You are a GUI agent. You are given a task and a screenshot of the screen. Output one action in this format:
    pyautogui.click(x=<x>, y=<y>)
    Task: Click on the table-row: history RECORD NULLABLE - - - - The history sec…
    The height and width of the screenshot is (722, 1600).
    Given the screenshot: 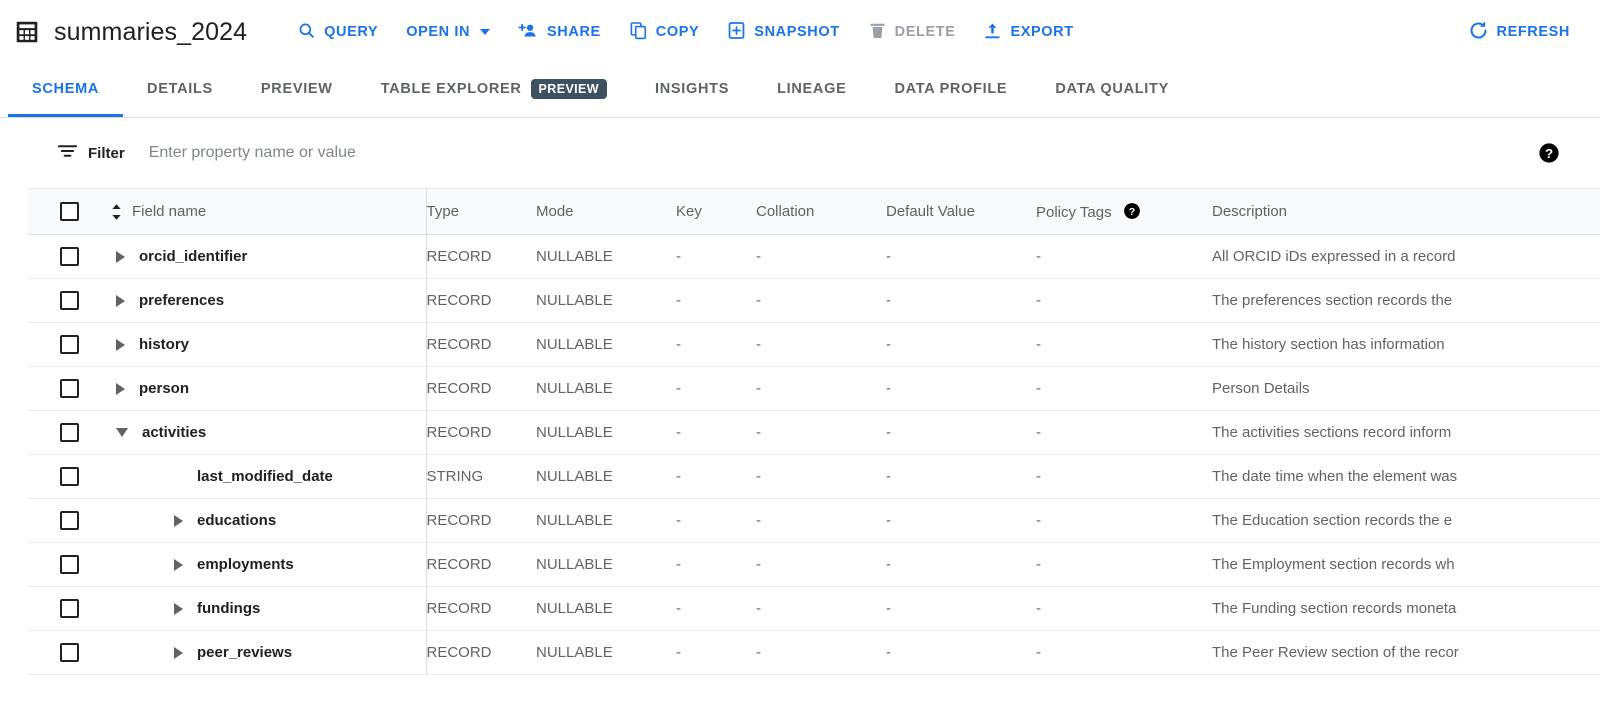 What is the action you would take?
    pyautogui.click(x=814, y=344)
    